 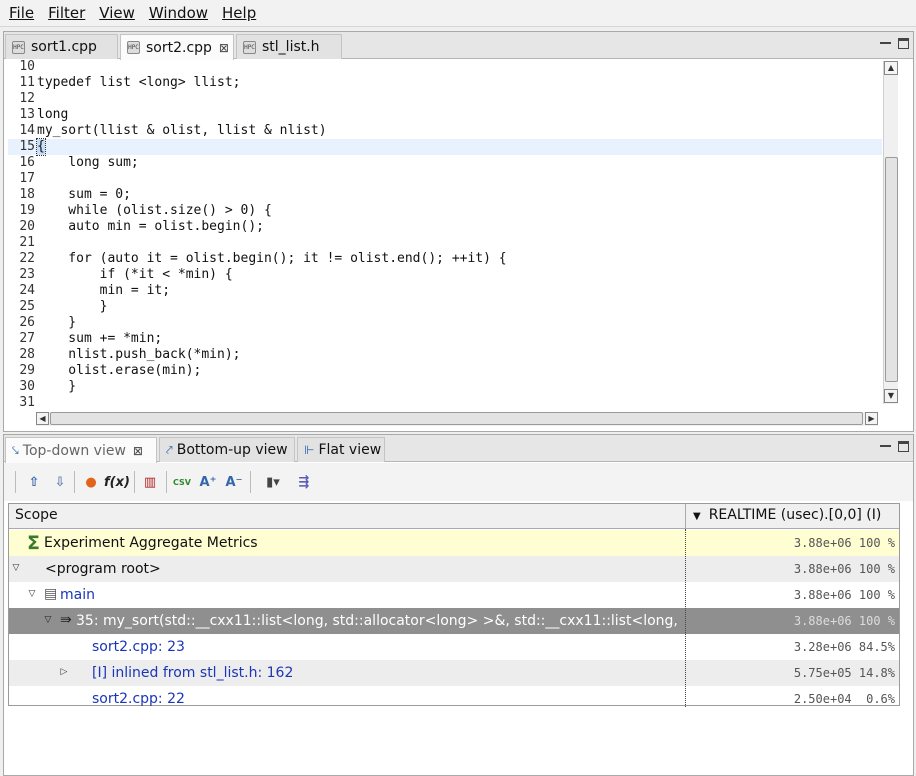 What do you see at coordinates (66, 13) in the screenshot?
I see `menu-filter: Filter` at bounding box center [66, 13].